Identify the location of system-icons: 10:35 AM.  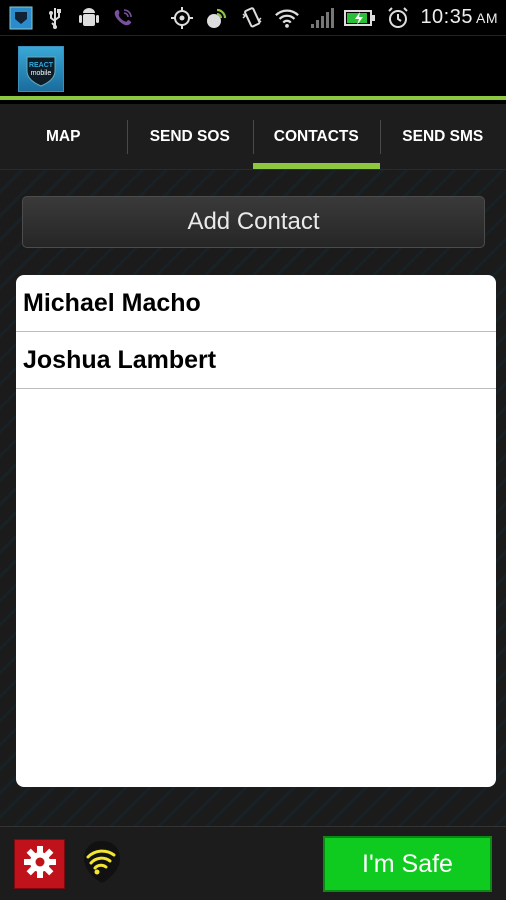
(337, 18).